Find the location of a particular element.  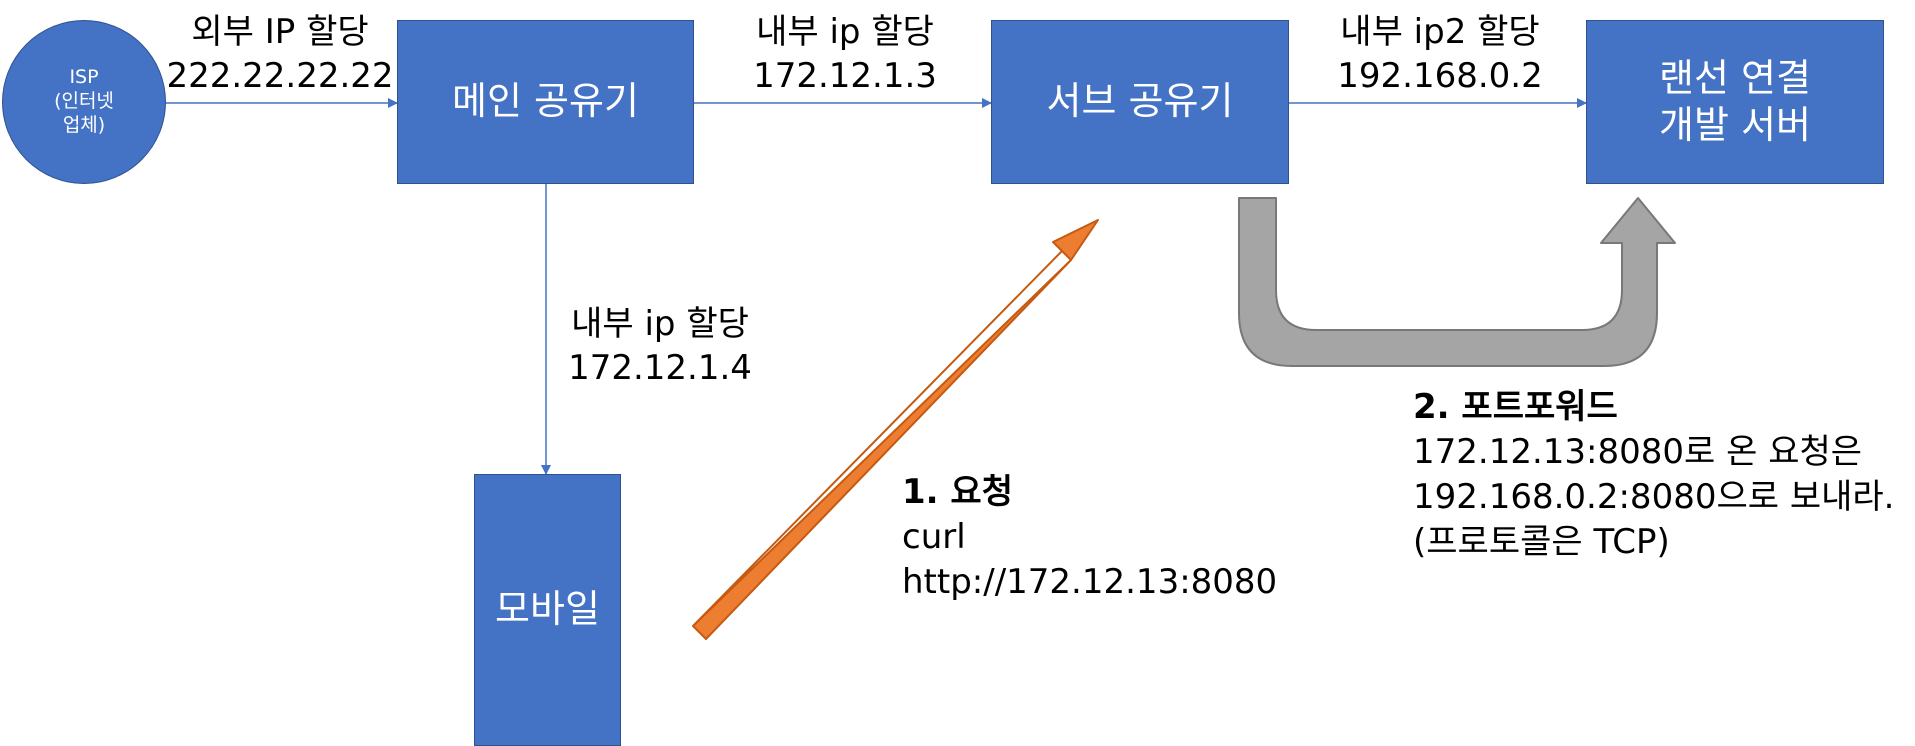

edge-label-sub-to-server-line-2: 192.168.0.2 is located at coordinates (1440, 76).